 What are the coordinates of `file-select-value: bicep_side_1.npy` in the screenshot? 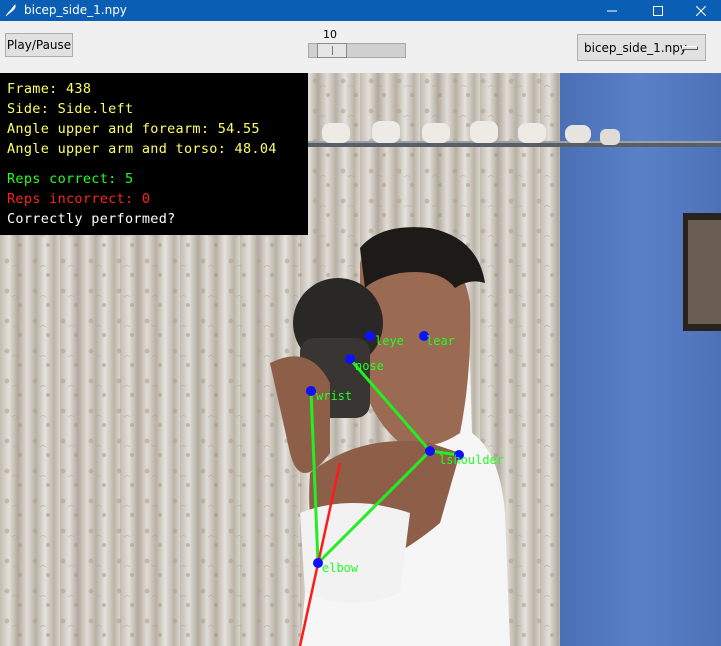 It's located at (635, 48).